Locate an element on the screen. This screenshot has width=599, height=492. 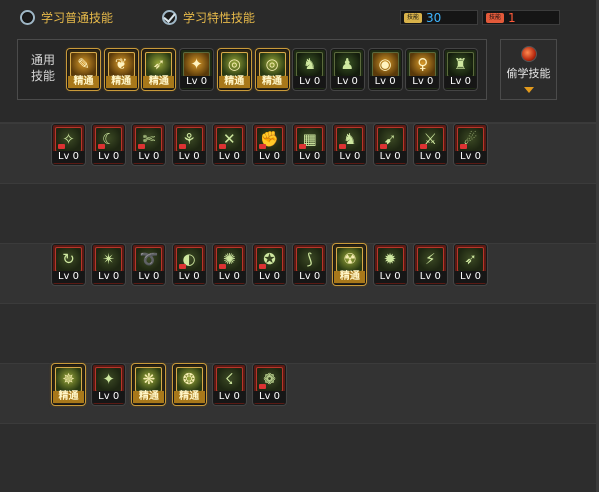
skill-art-icon: ✹ is located at coordinates (390, 259).